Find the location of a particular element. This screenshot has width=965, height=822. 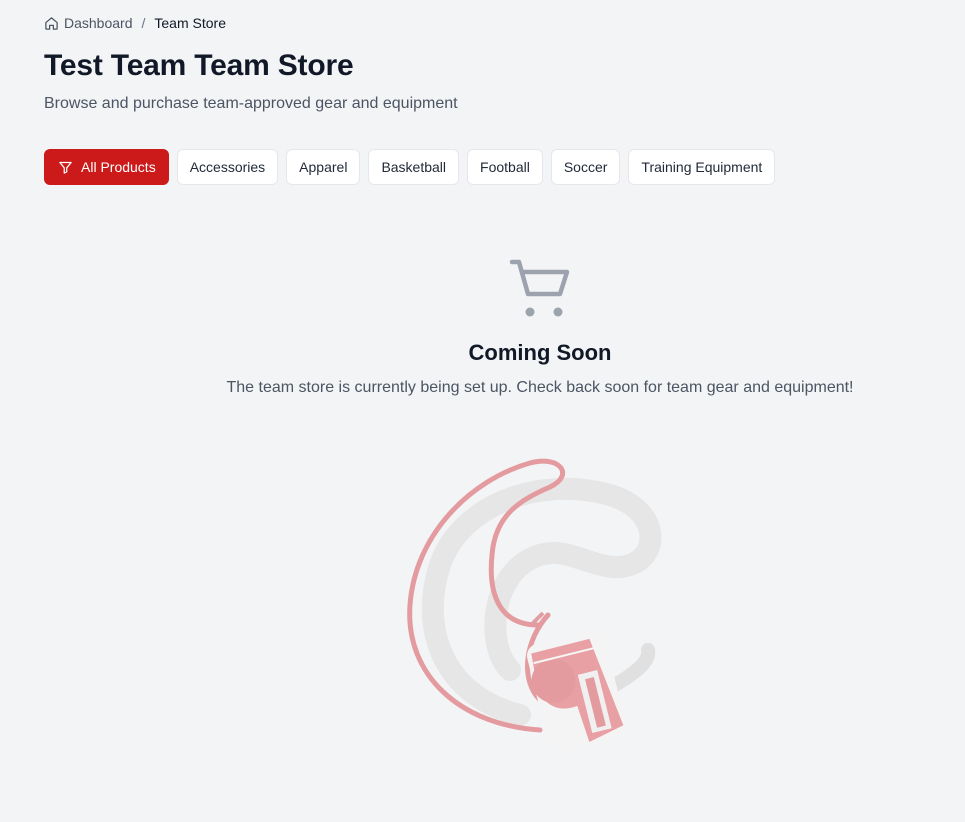

page-title: Test Team Team Store is located at coordinates (199, 65).